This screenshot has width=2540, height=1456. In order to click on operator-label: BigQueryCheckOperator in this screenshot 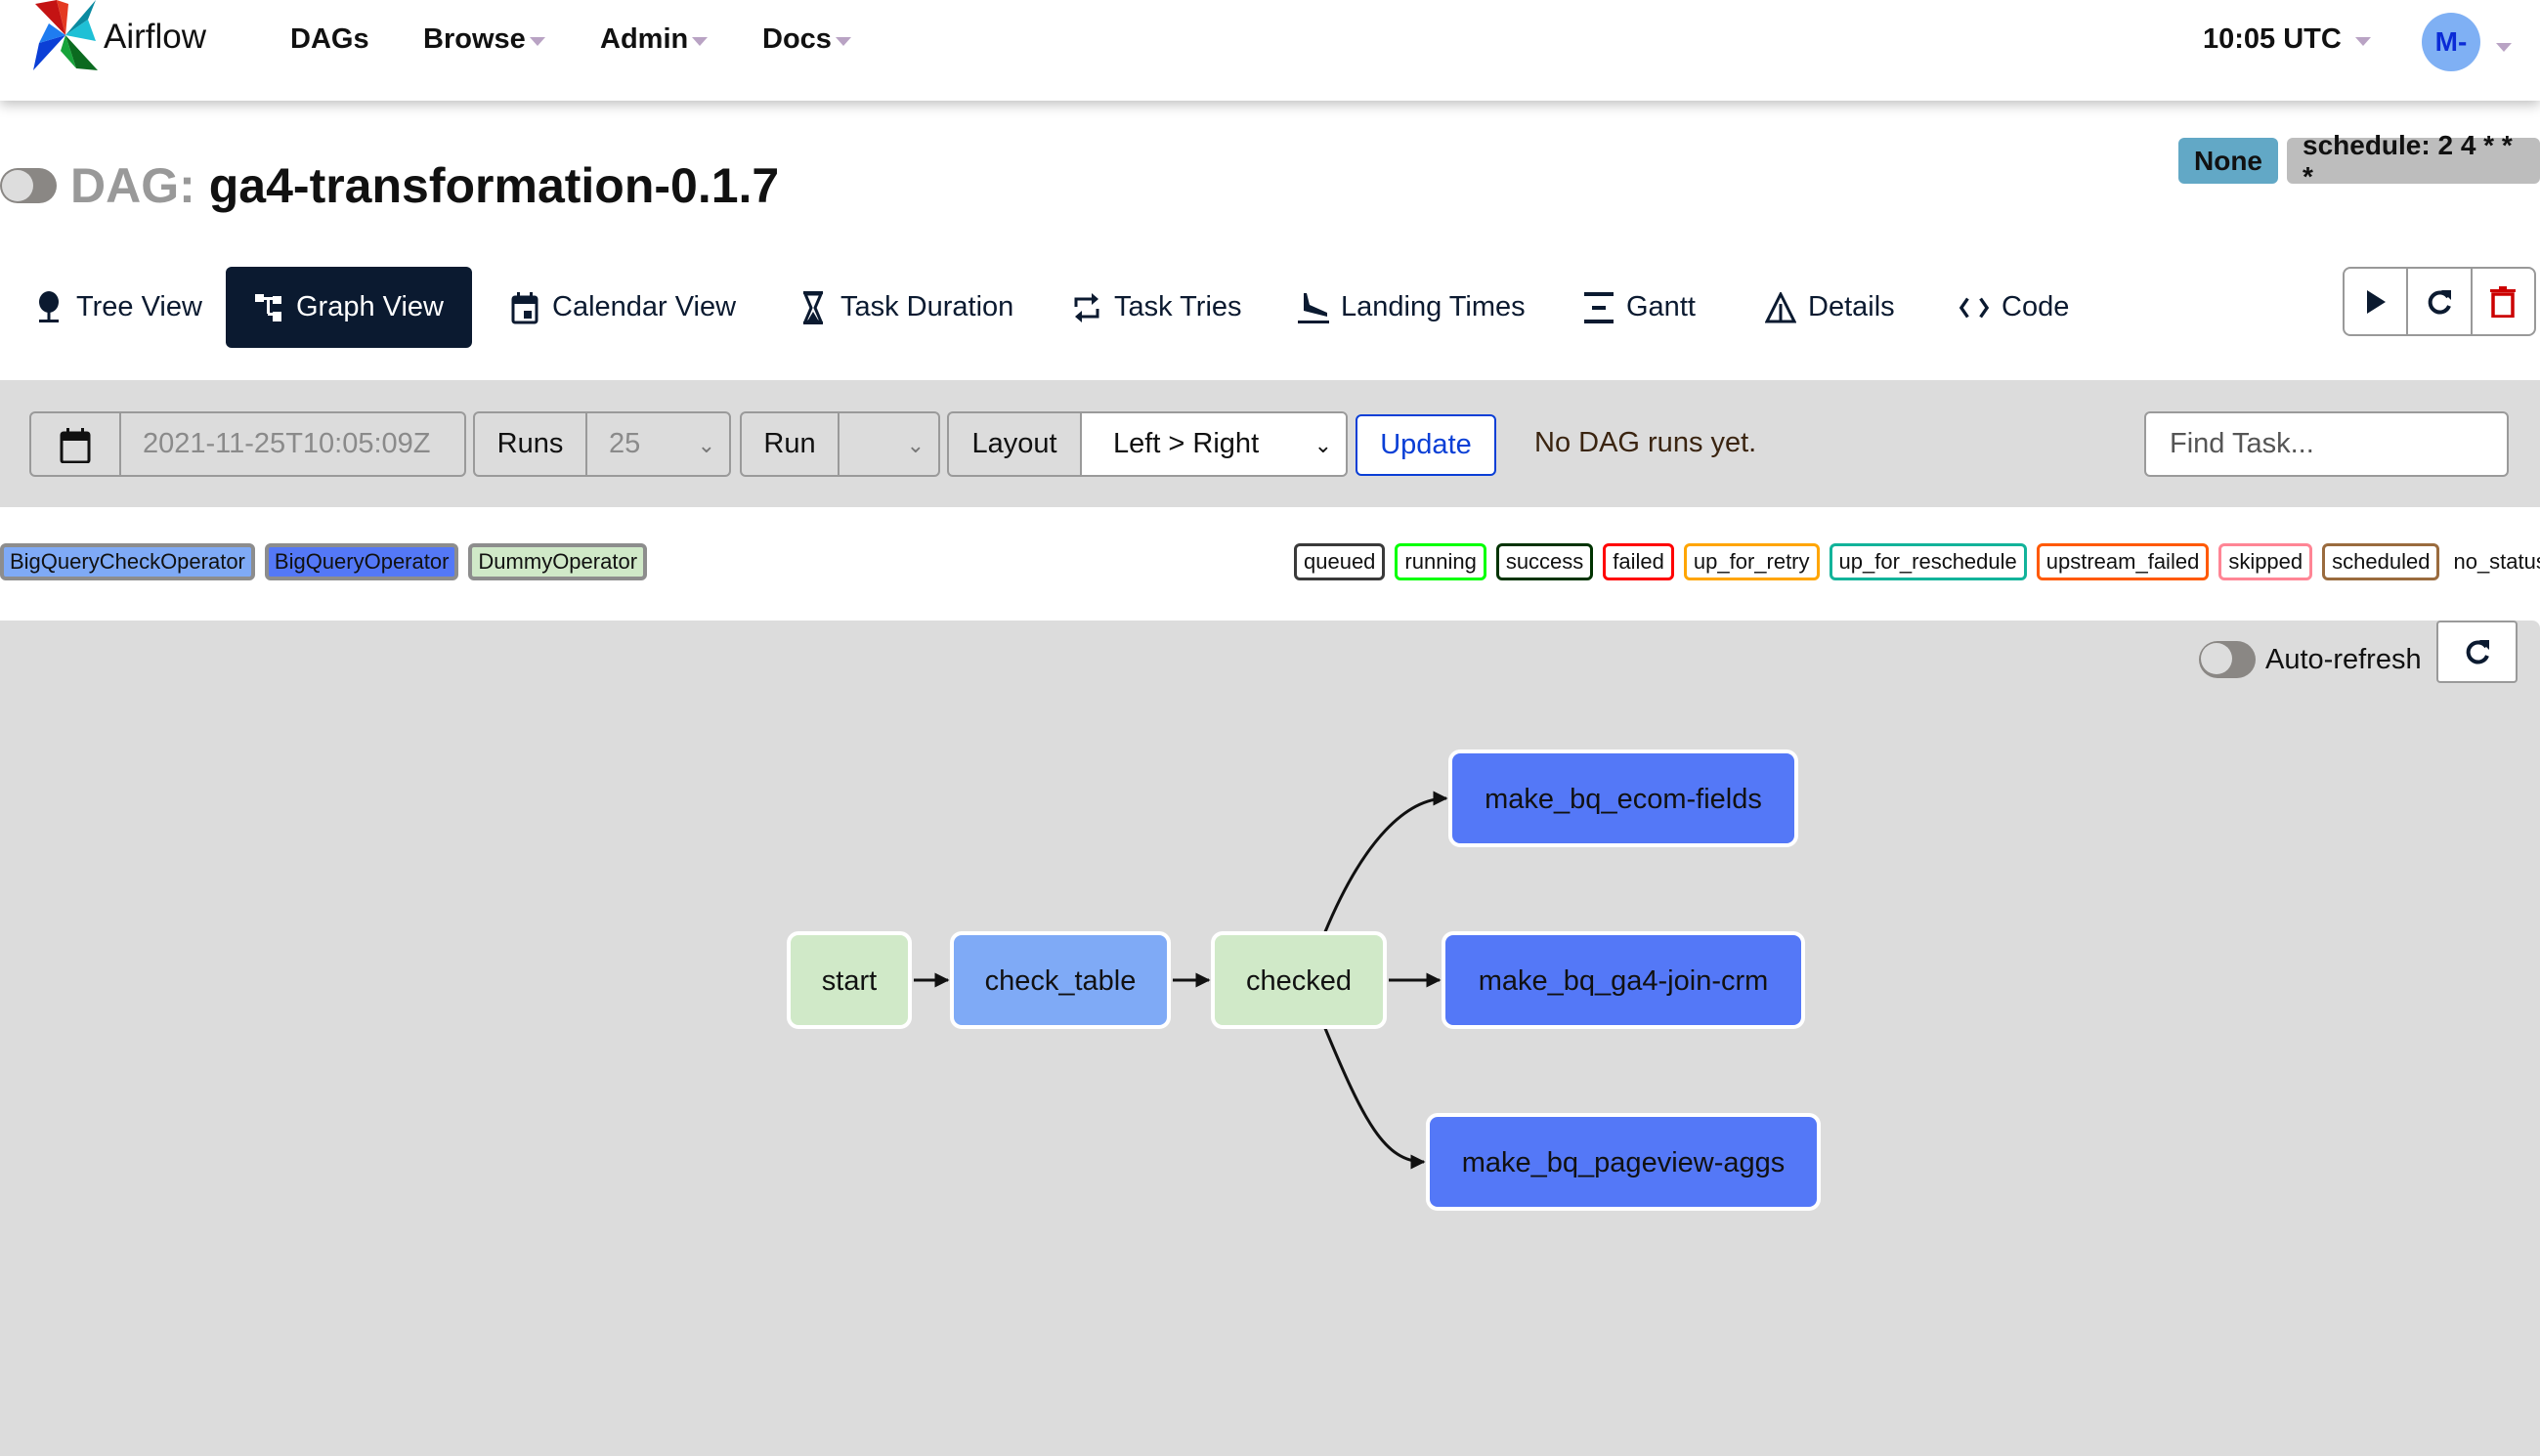, I will do `click(128, 561)`.